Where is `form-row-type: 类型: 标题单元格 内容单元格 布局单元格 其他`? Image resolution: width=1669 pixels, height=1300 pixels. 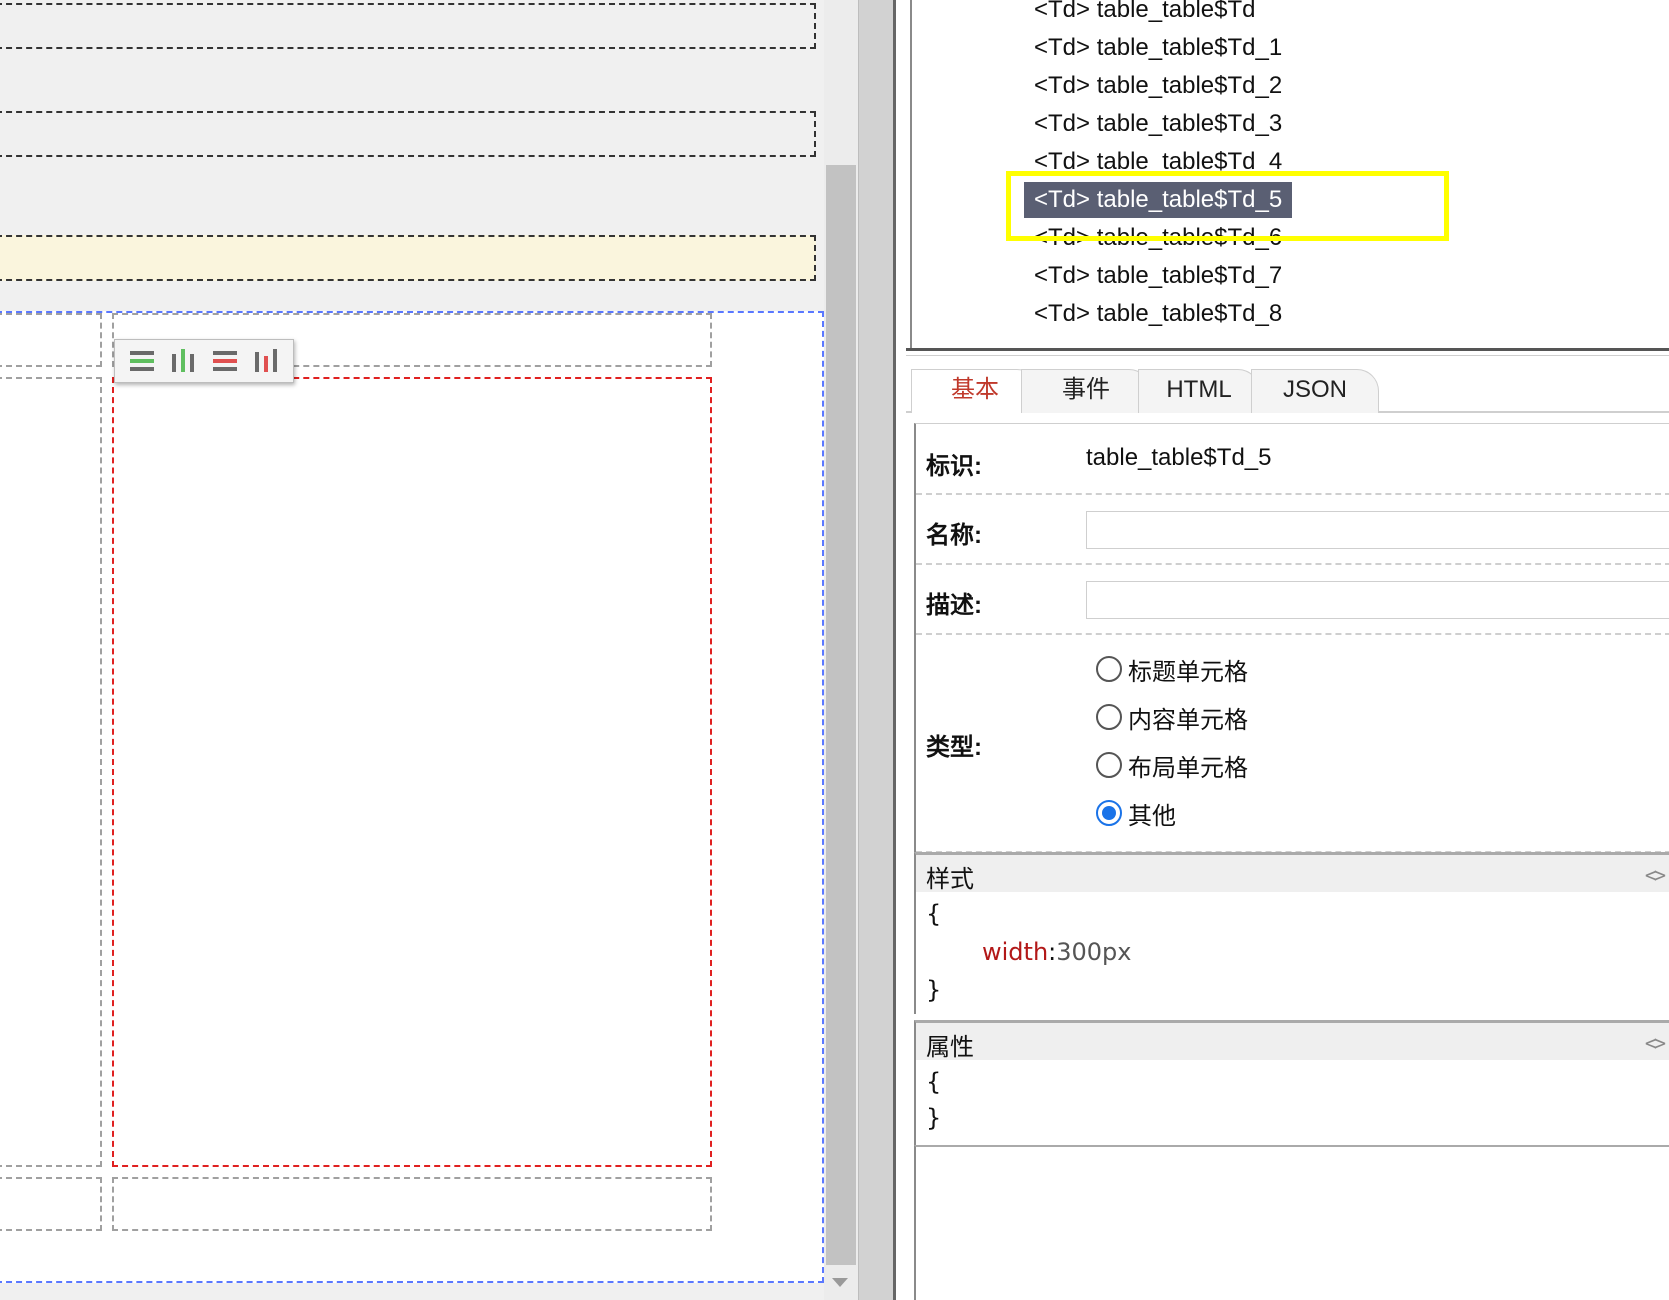 form-row-type: 类型: 标题单元格 内容单元格 布局单元格 其他 is located at coordinates (1292, 744).